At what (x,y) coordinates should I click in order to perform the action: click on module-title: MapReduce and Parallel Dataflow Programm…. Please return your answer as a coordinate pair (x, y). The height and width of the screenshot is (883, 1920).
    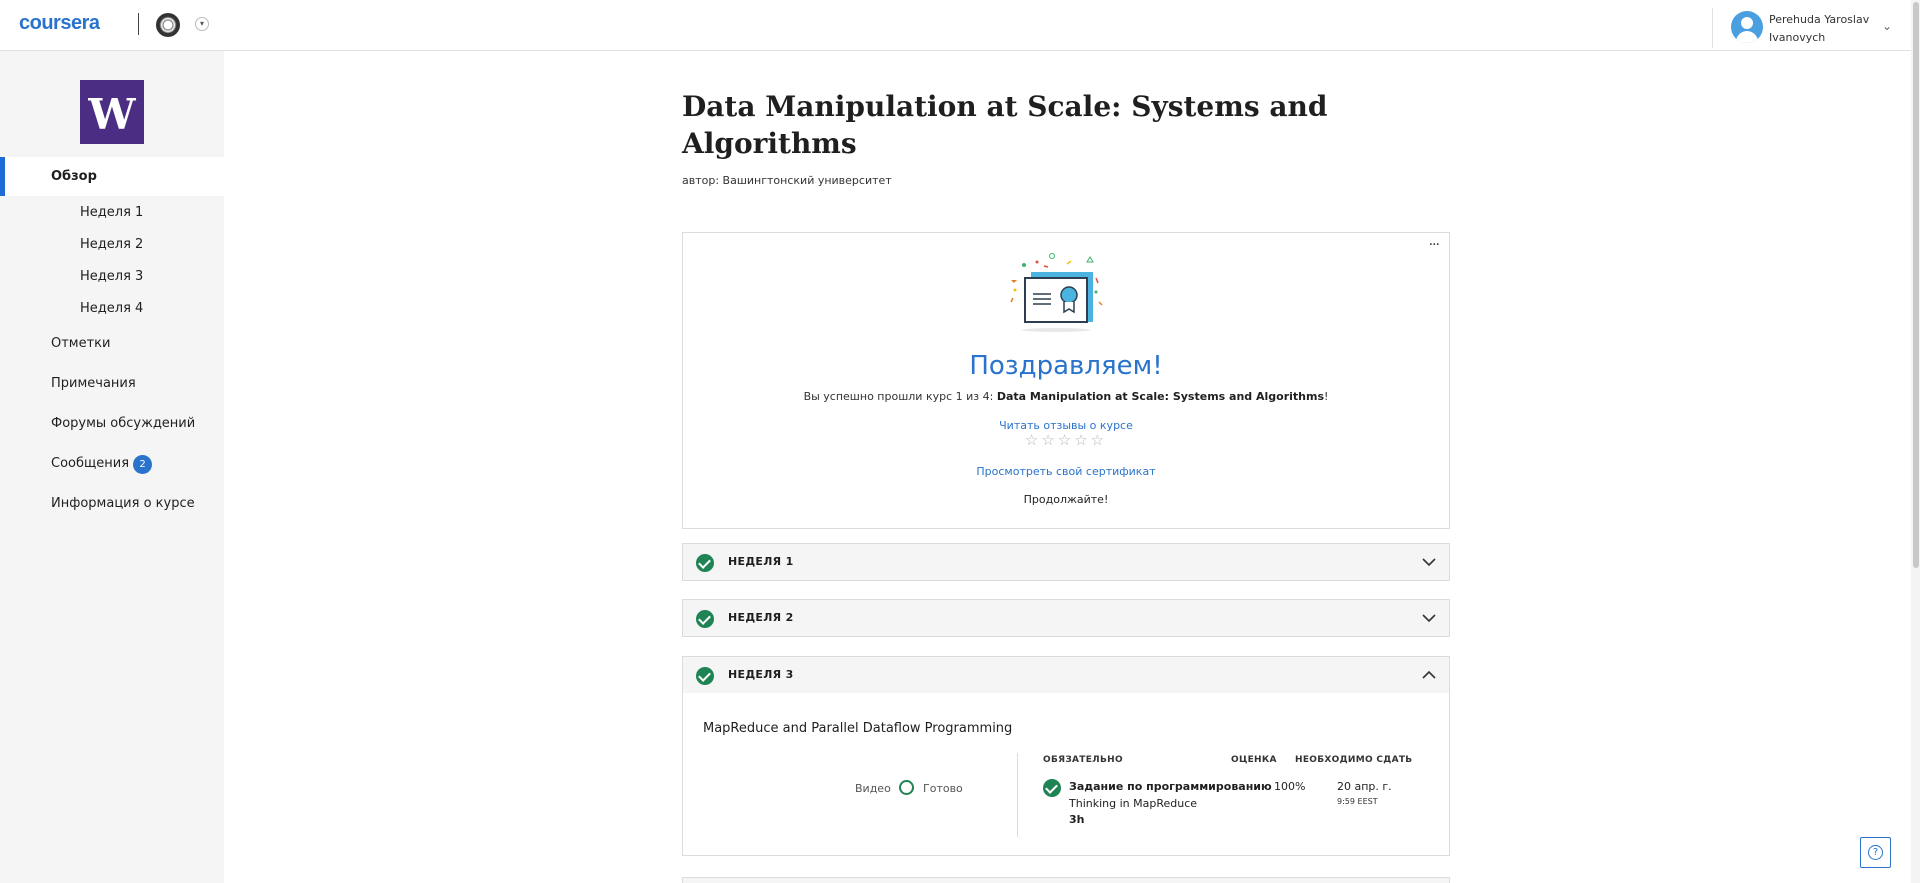
    Looking at the image, I should click on (857, 728).